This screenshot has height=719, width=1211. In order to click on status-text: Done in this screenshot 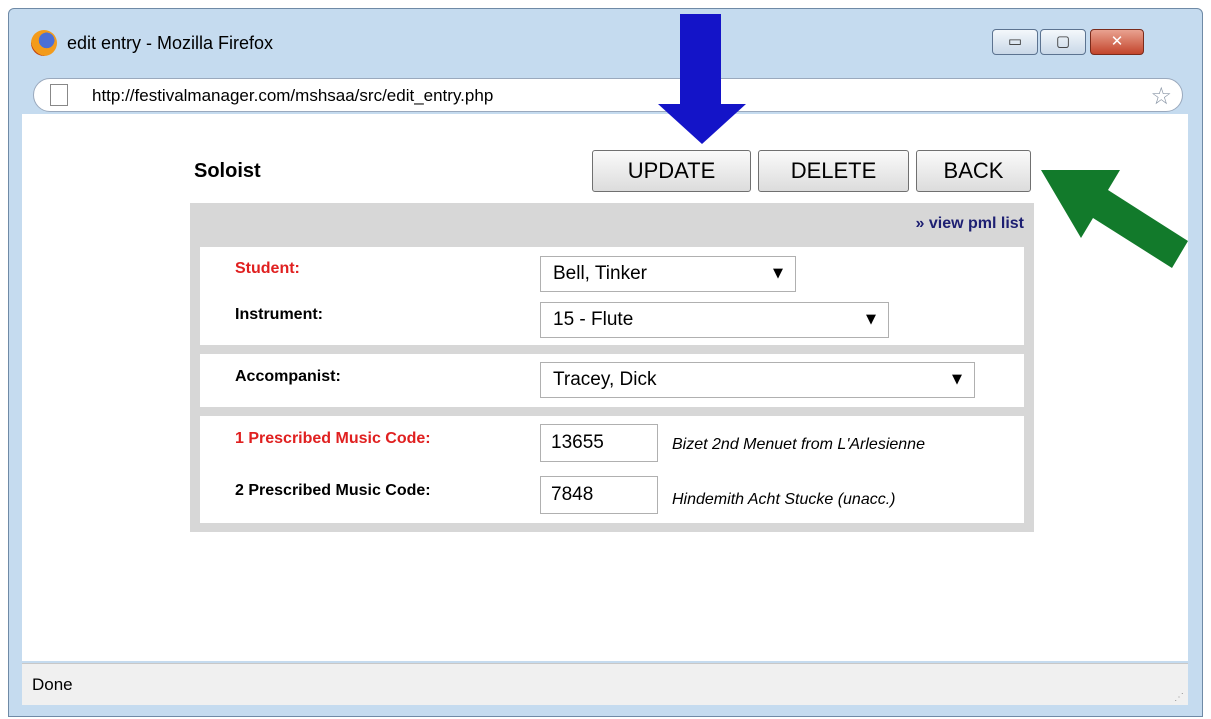, I will do `click(52, 684)`.